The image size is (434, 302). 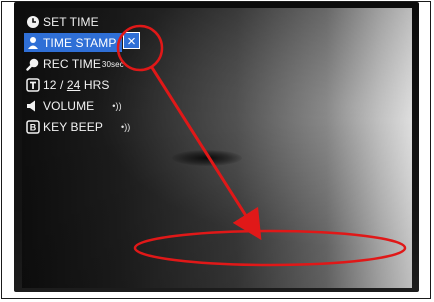 I want to click on menu-item-rec-time: REC TIME 30sec, so click(x=104, y=63).